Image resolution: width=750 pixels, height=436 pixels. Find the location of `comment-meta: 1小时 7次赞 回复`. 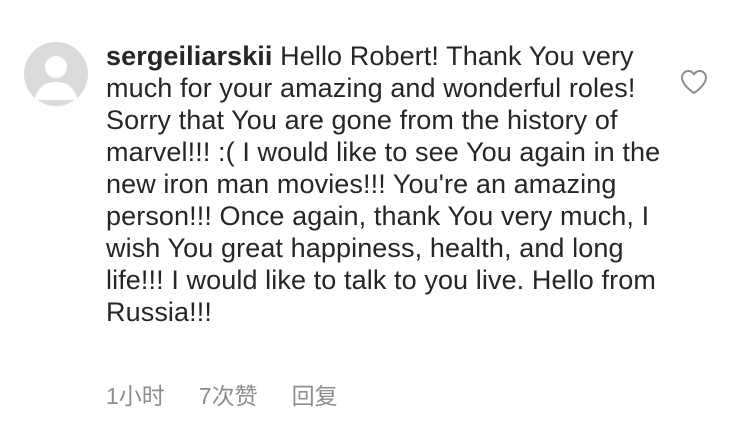

comment-meta: 1小时 7次赞 回复 is located at coordinates (222, 396).